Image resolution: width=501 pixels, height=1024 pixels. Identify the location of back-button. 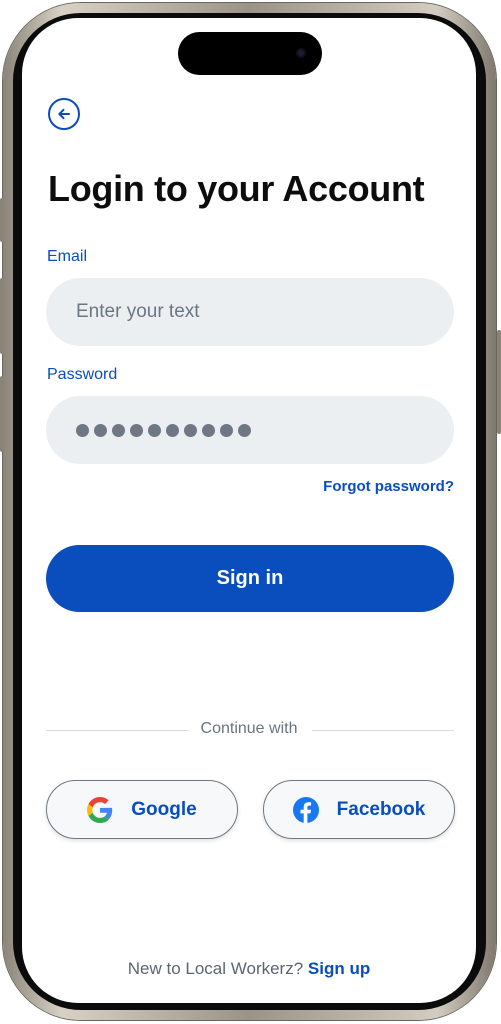
(64, 114).